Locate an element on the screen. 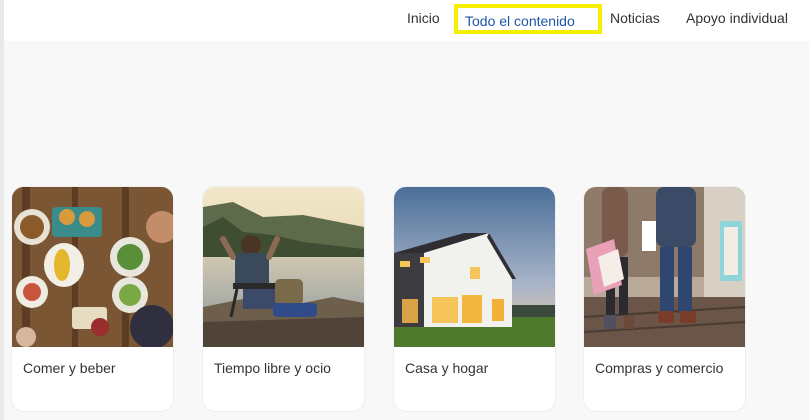  category-card-label: Tiempo libre y ocio is located at coordinates (272, 368).